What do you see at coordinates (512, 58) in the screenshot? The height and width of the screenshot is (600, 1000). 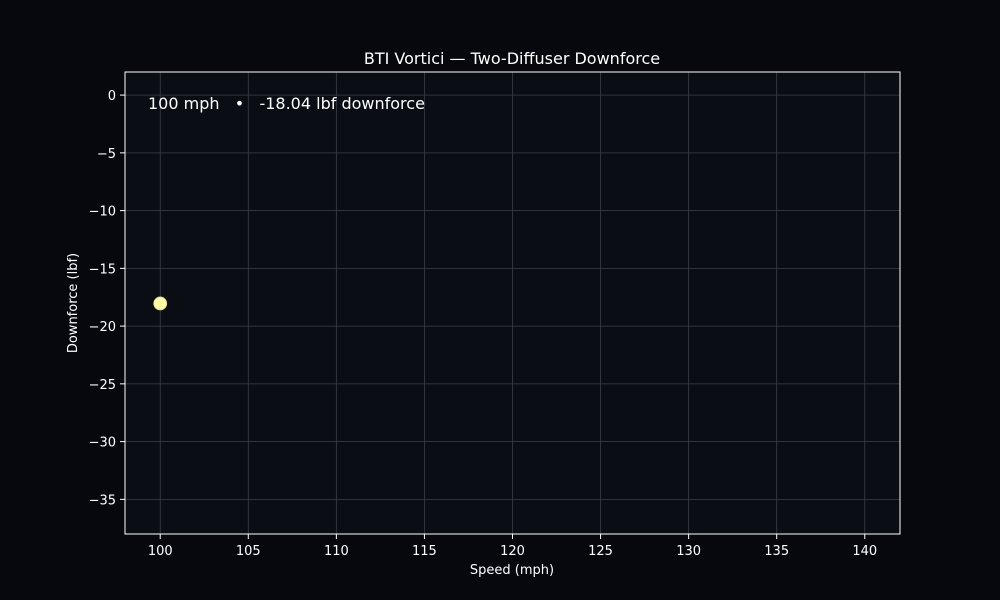 I see `chart-title: BTI Vortici — Two-Diffuser Downforce` at bounding box center [512, 58].